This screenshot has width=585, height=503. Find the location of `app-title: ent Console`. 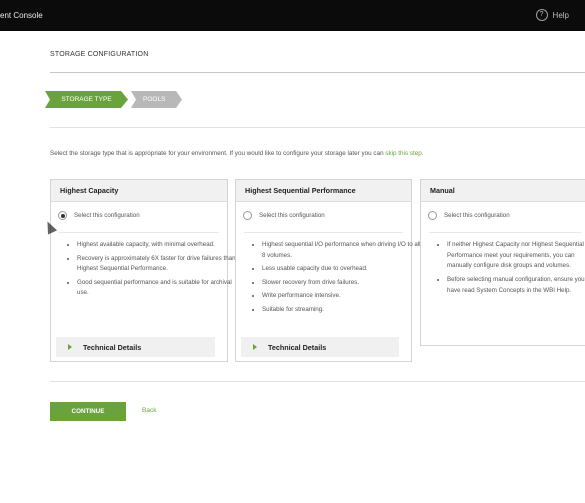

app-title: ent Console is located at coordinates (21, 15).